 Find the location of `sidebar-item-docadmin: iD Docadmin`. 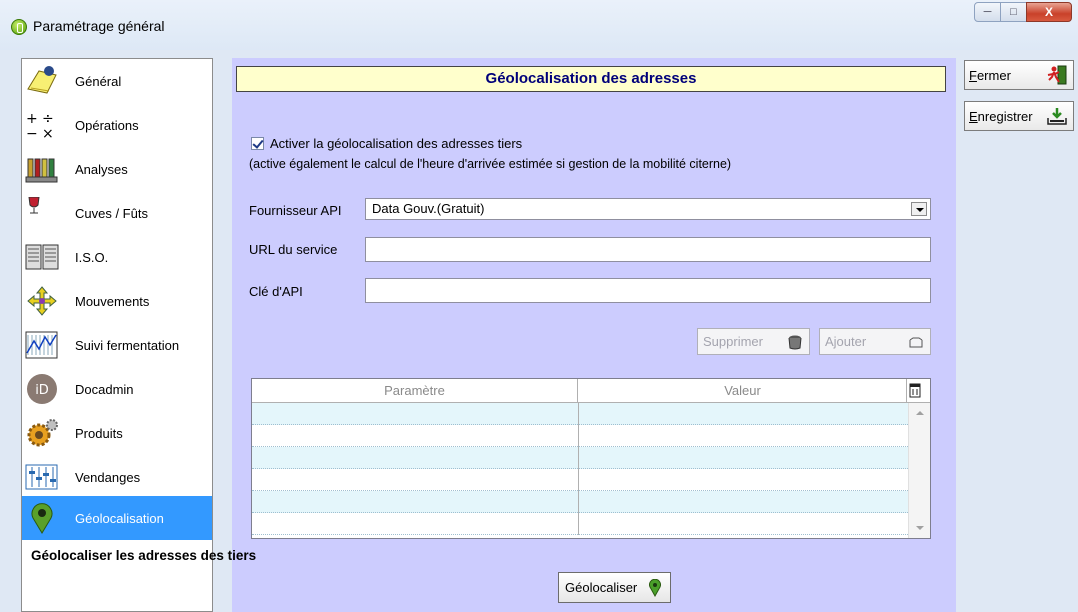

sidebar-item-docadmin: iD Docadmin is located at coordinates (117, 389).